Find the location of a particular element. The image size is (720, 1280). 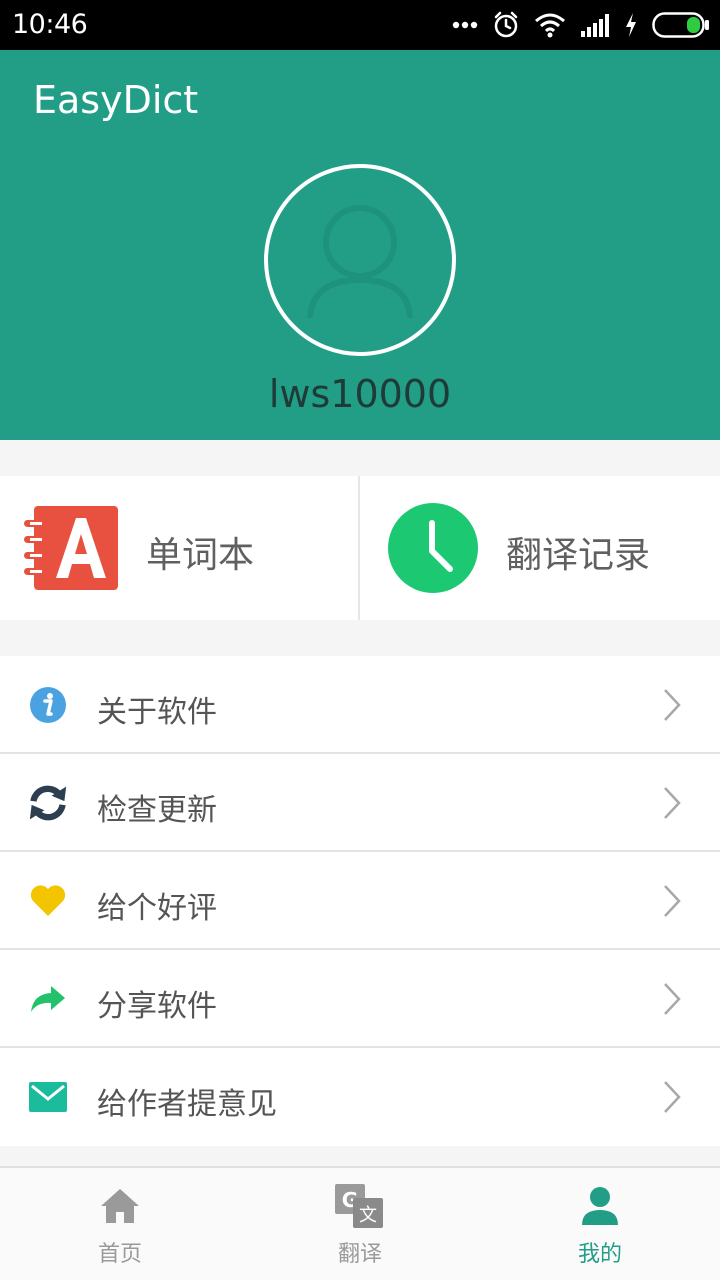

info-icon is located at coordinates (48, 705).